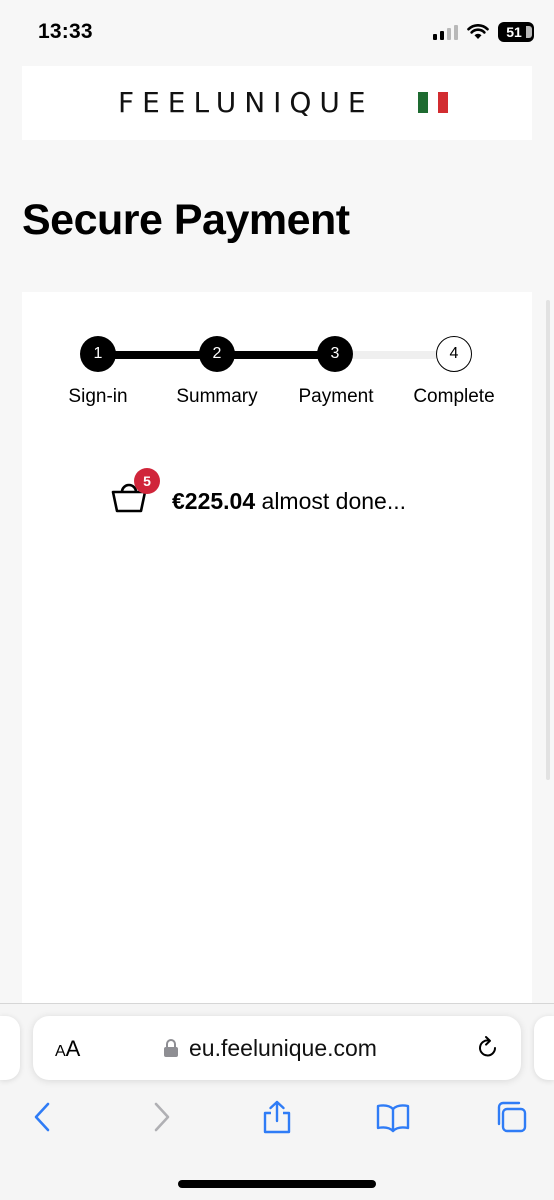  I want to click on reader-text-size-button: AA, so click(67, 1049).